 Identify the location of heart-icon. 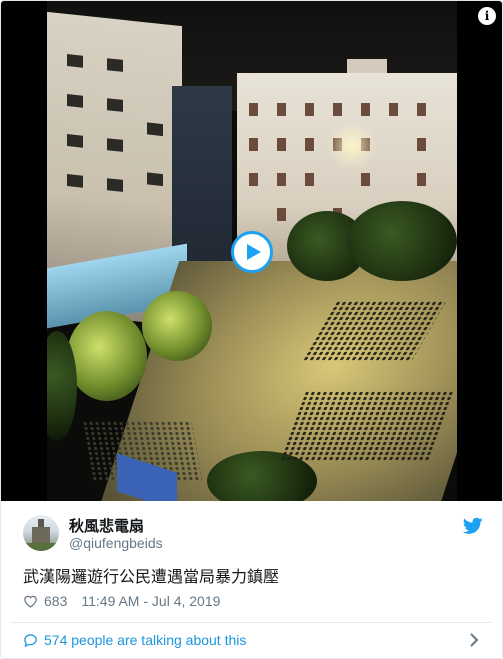
(30, 601).